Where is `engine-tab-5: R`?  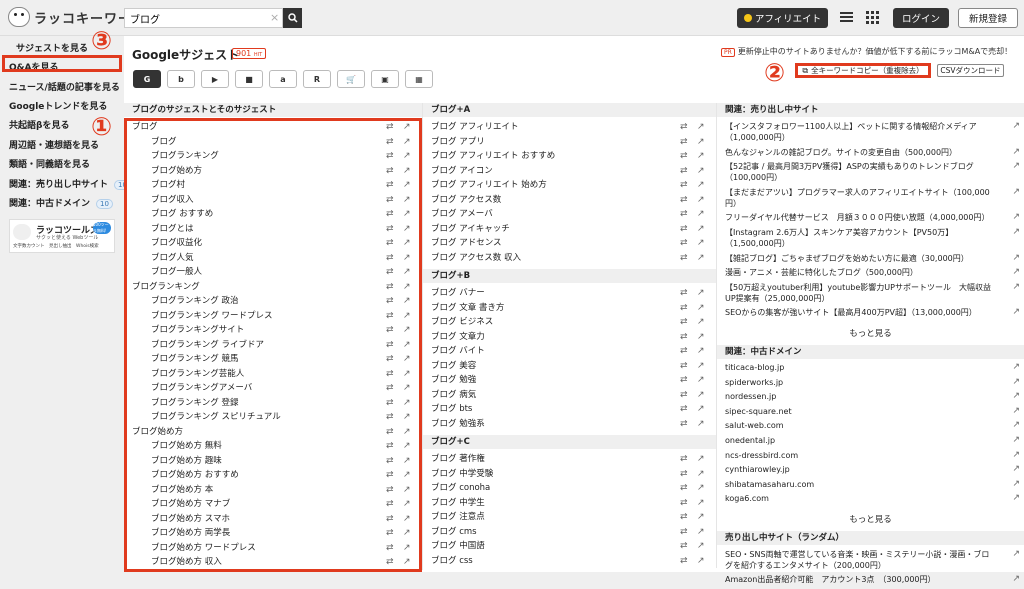
engine-tab-5: R is located at coordinates (317, 79).